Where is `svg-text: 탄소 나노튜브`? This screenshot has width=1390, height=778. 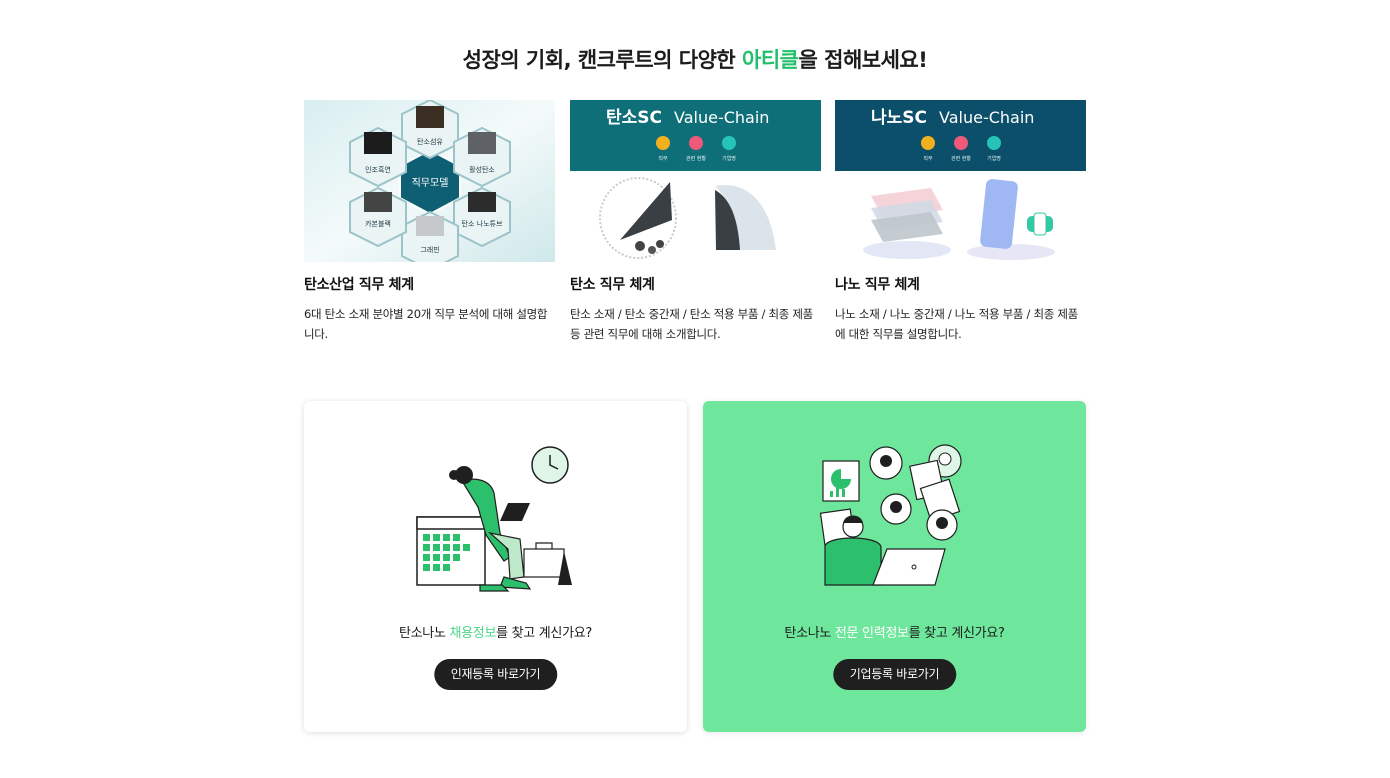 svg-text: 탄소 나노튜브 is located at coordinates (482, 223).